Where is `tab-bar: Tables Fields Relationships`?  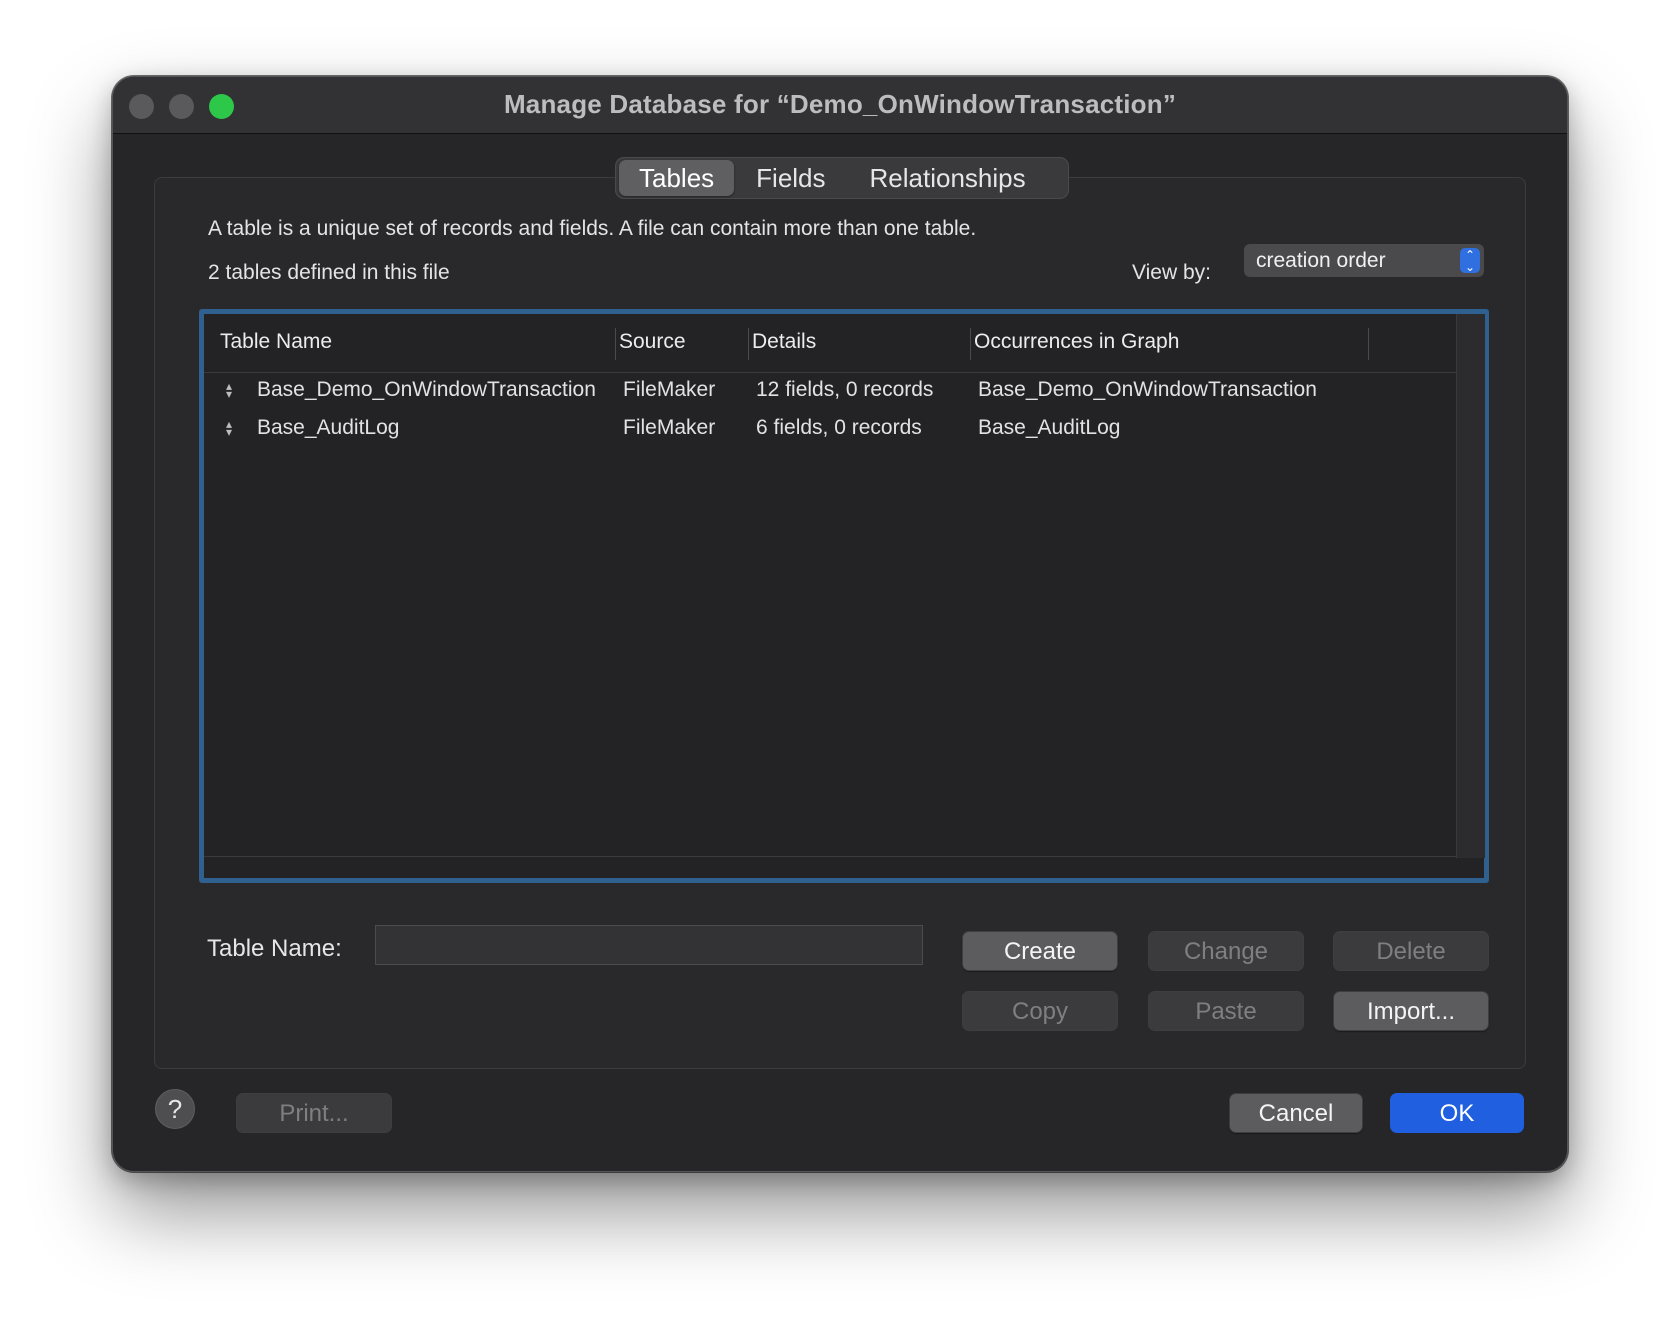
tab-bar: Tables Fields Relationships is located at coordinates (842, 178).